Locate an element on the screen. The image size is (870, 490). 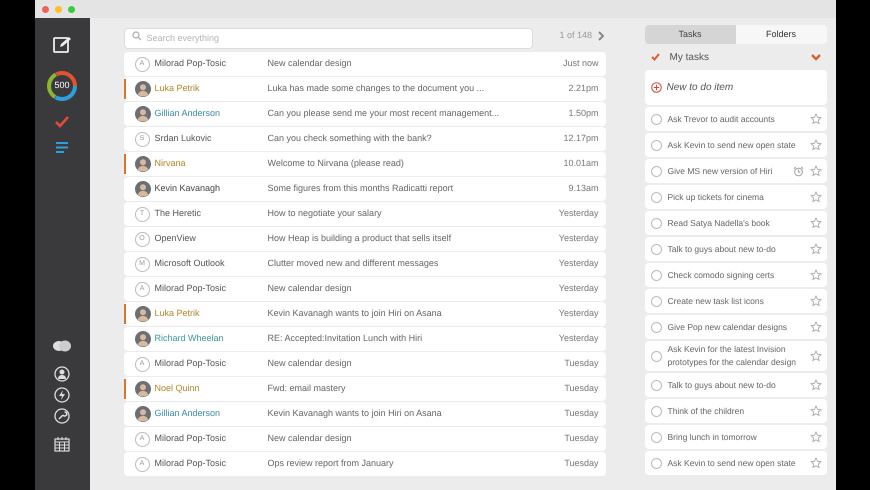
task-text: Check comodo signing certs is located at coordinates (722, 275).